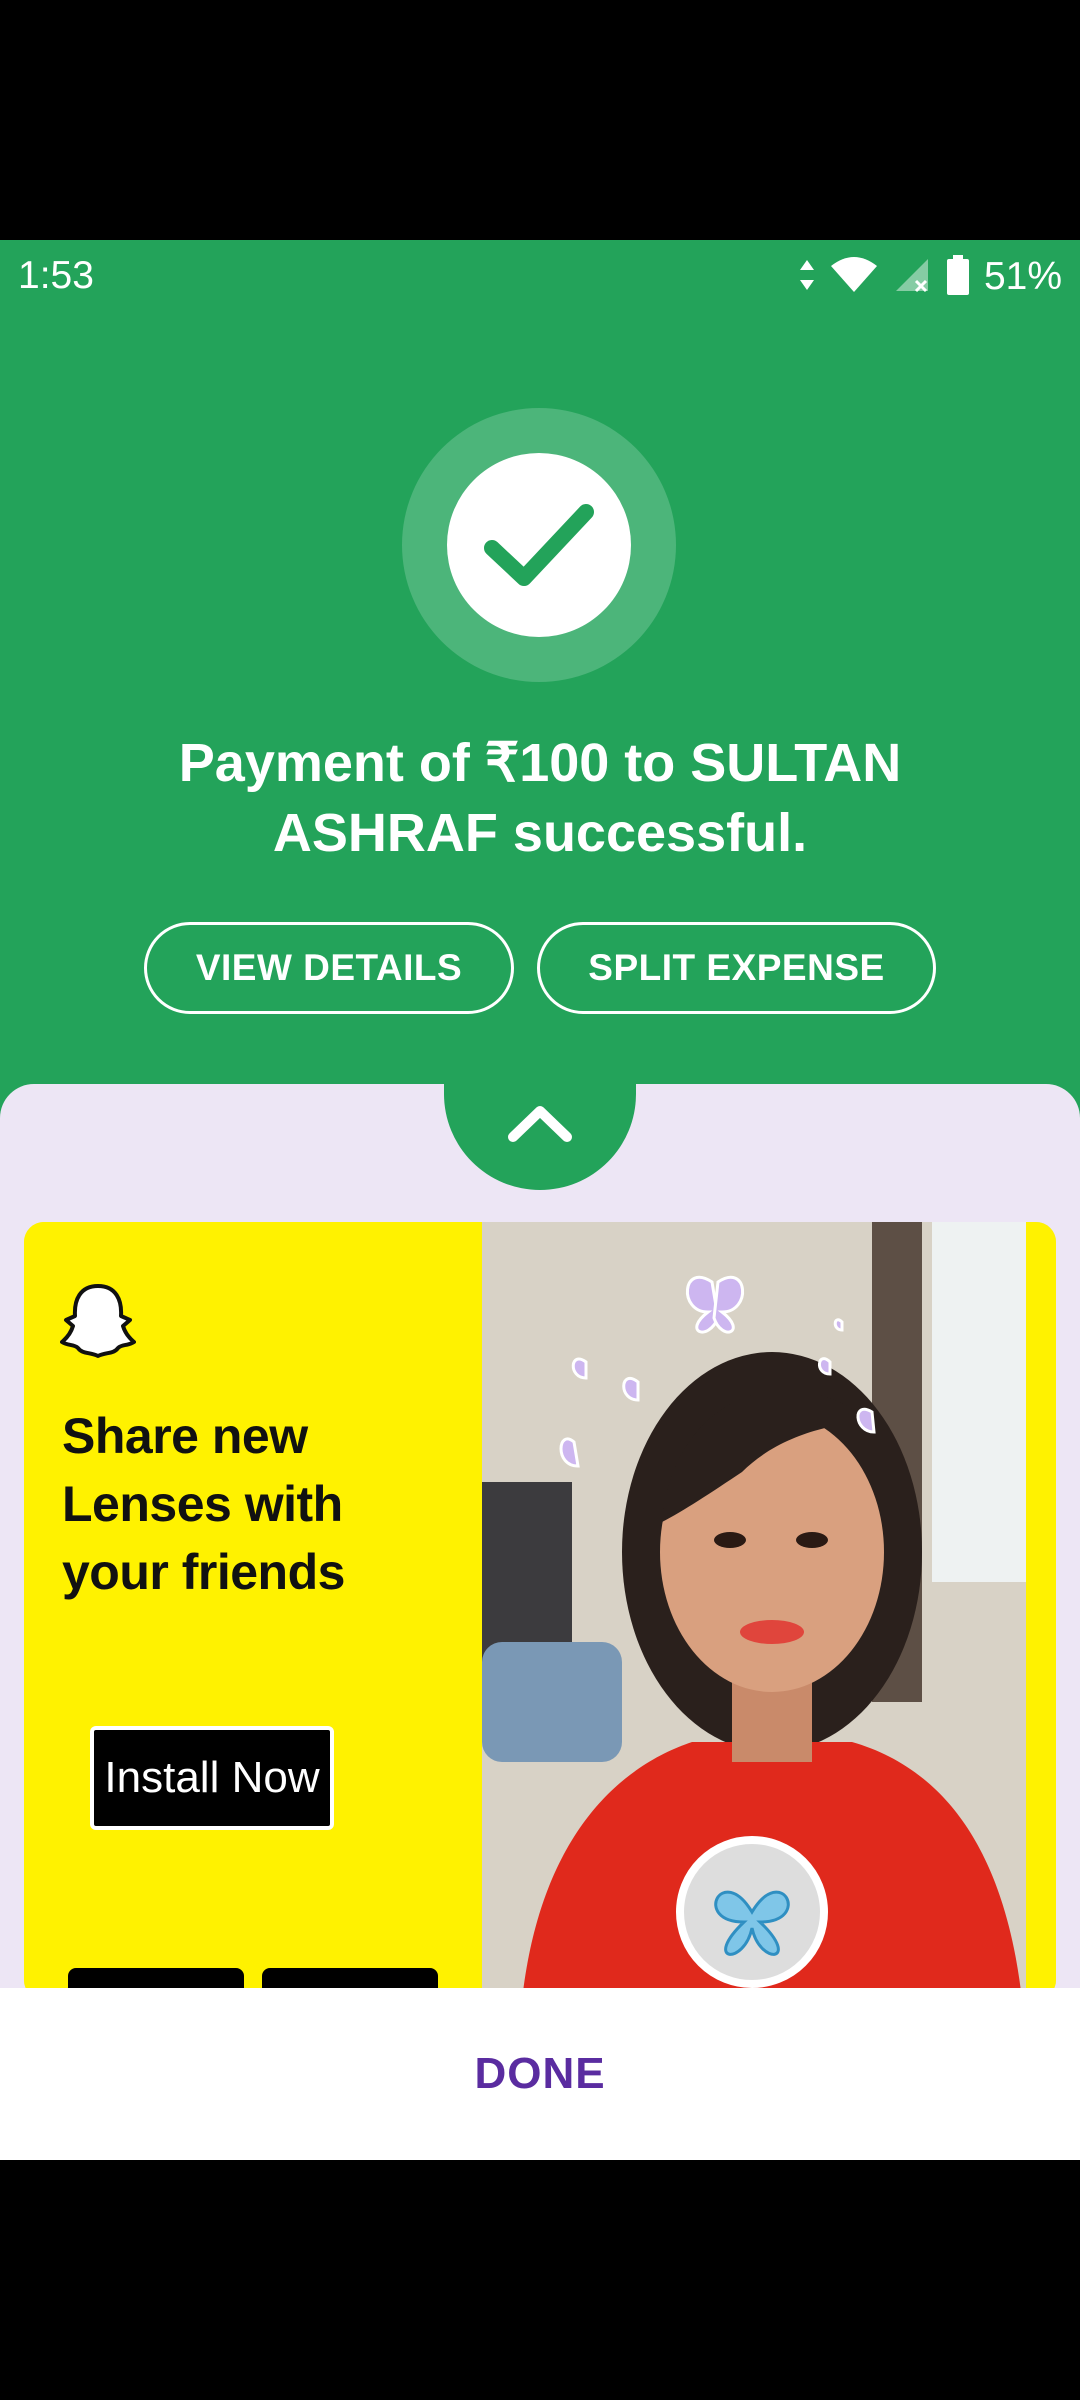  Describe the element at coordinates (958, 277) in the screenshot. I see `battery-icon` at that location.